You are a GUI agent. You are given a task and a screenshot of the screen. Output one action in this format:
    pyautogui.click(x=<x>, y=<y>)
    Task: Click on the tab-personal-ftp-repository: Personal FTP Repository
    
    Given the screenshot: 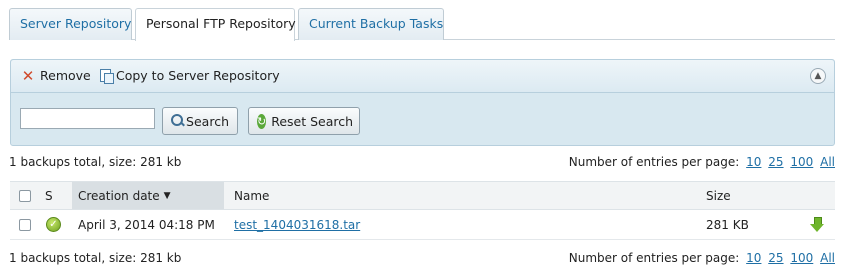 What is the action you would take?
    pyautogui.click(x=215, y=24)
    